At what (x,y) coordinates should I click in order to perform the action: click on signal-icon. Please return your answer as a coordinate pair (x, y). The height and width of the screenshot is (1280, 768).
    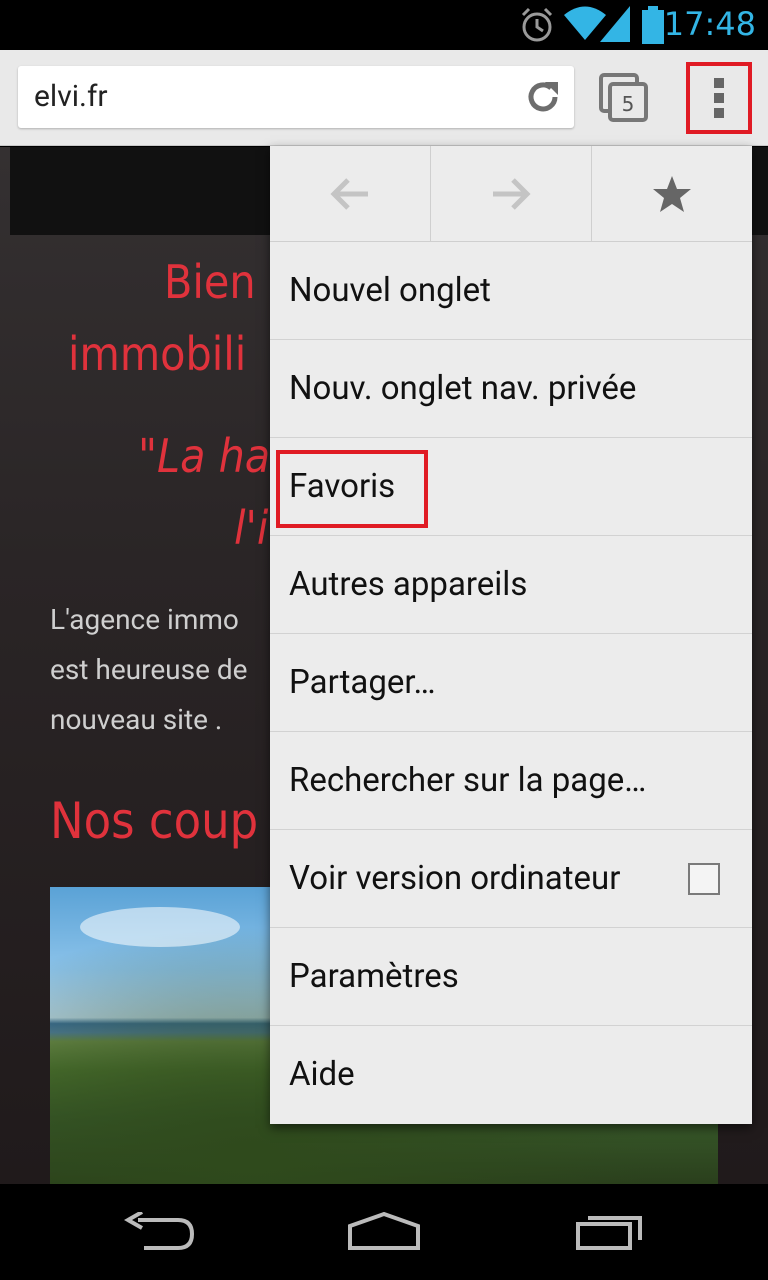
    Looking at the image, I should click on (615, 24).